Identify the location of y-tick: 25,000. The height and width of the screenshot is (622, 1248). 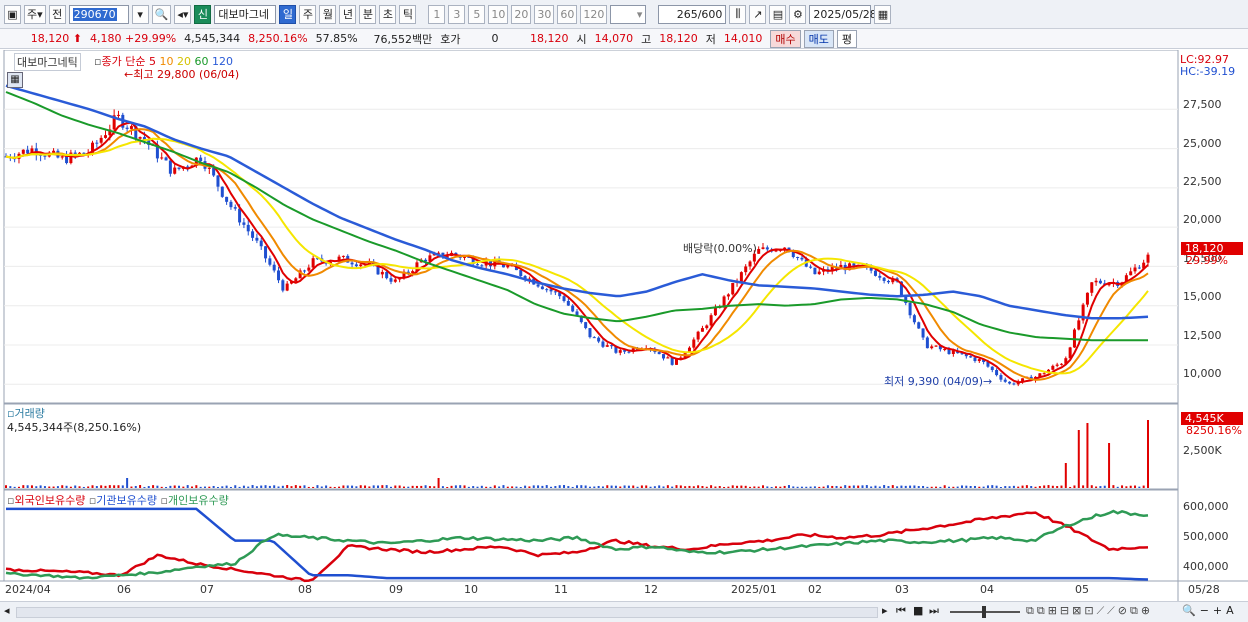
(1202, 143).